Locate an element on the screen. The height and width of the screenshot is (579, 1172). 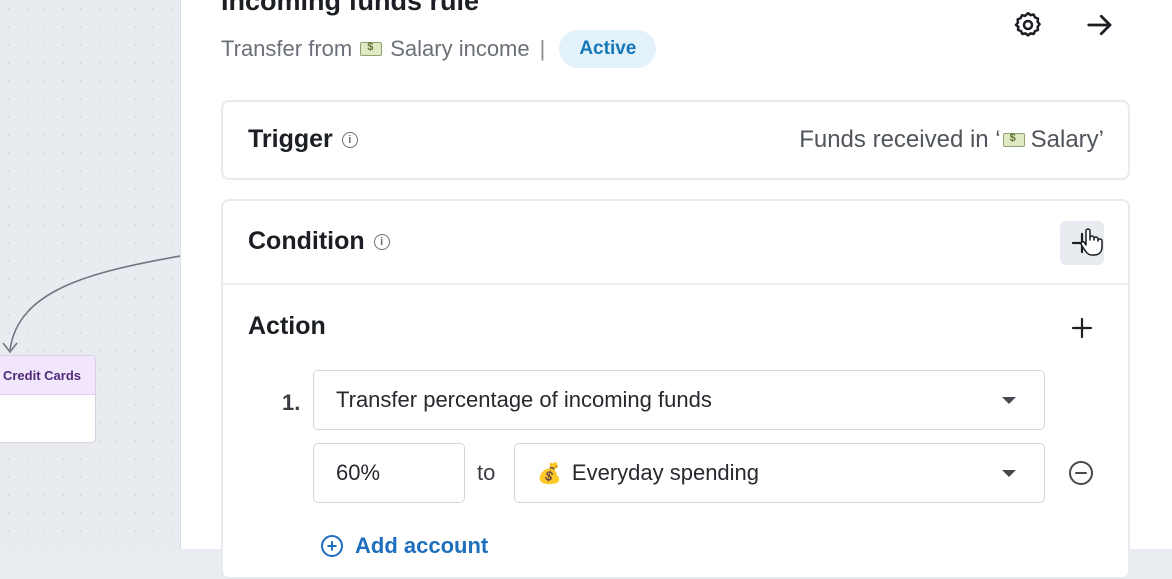
workflow-canvas: Credit Cards is located at coordinates (90, 274).